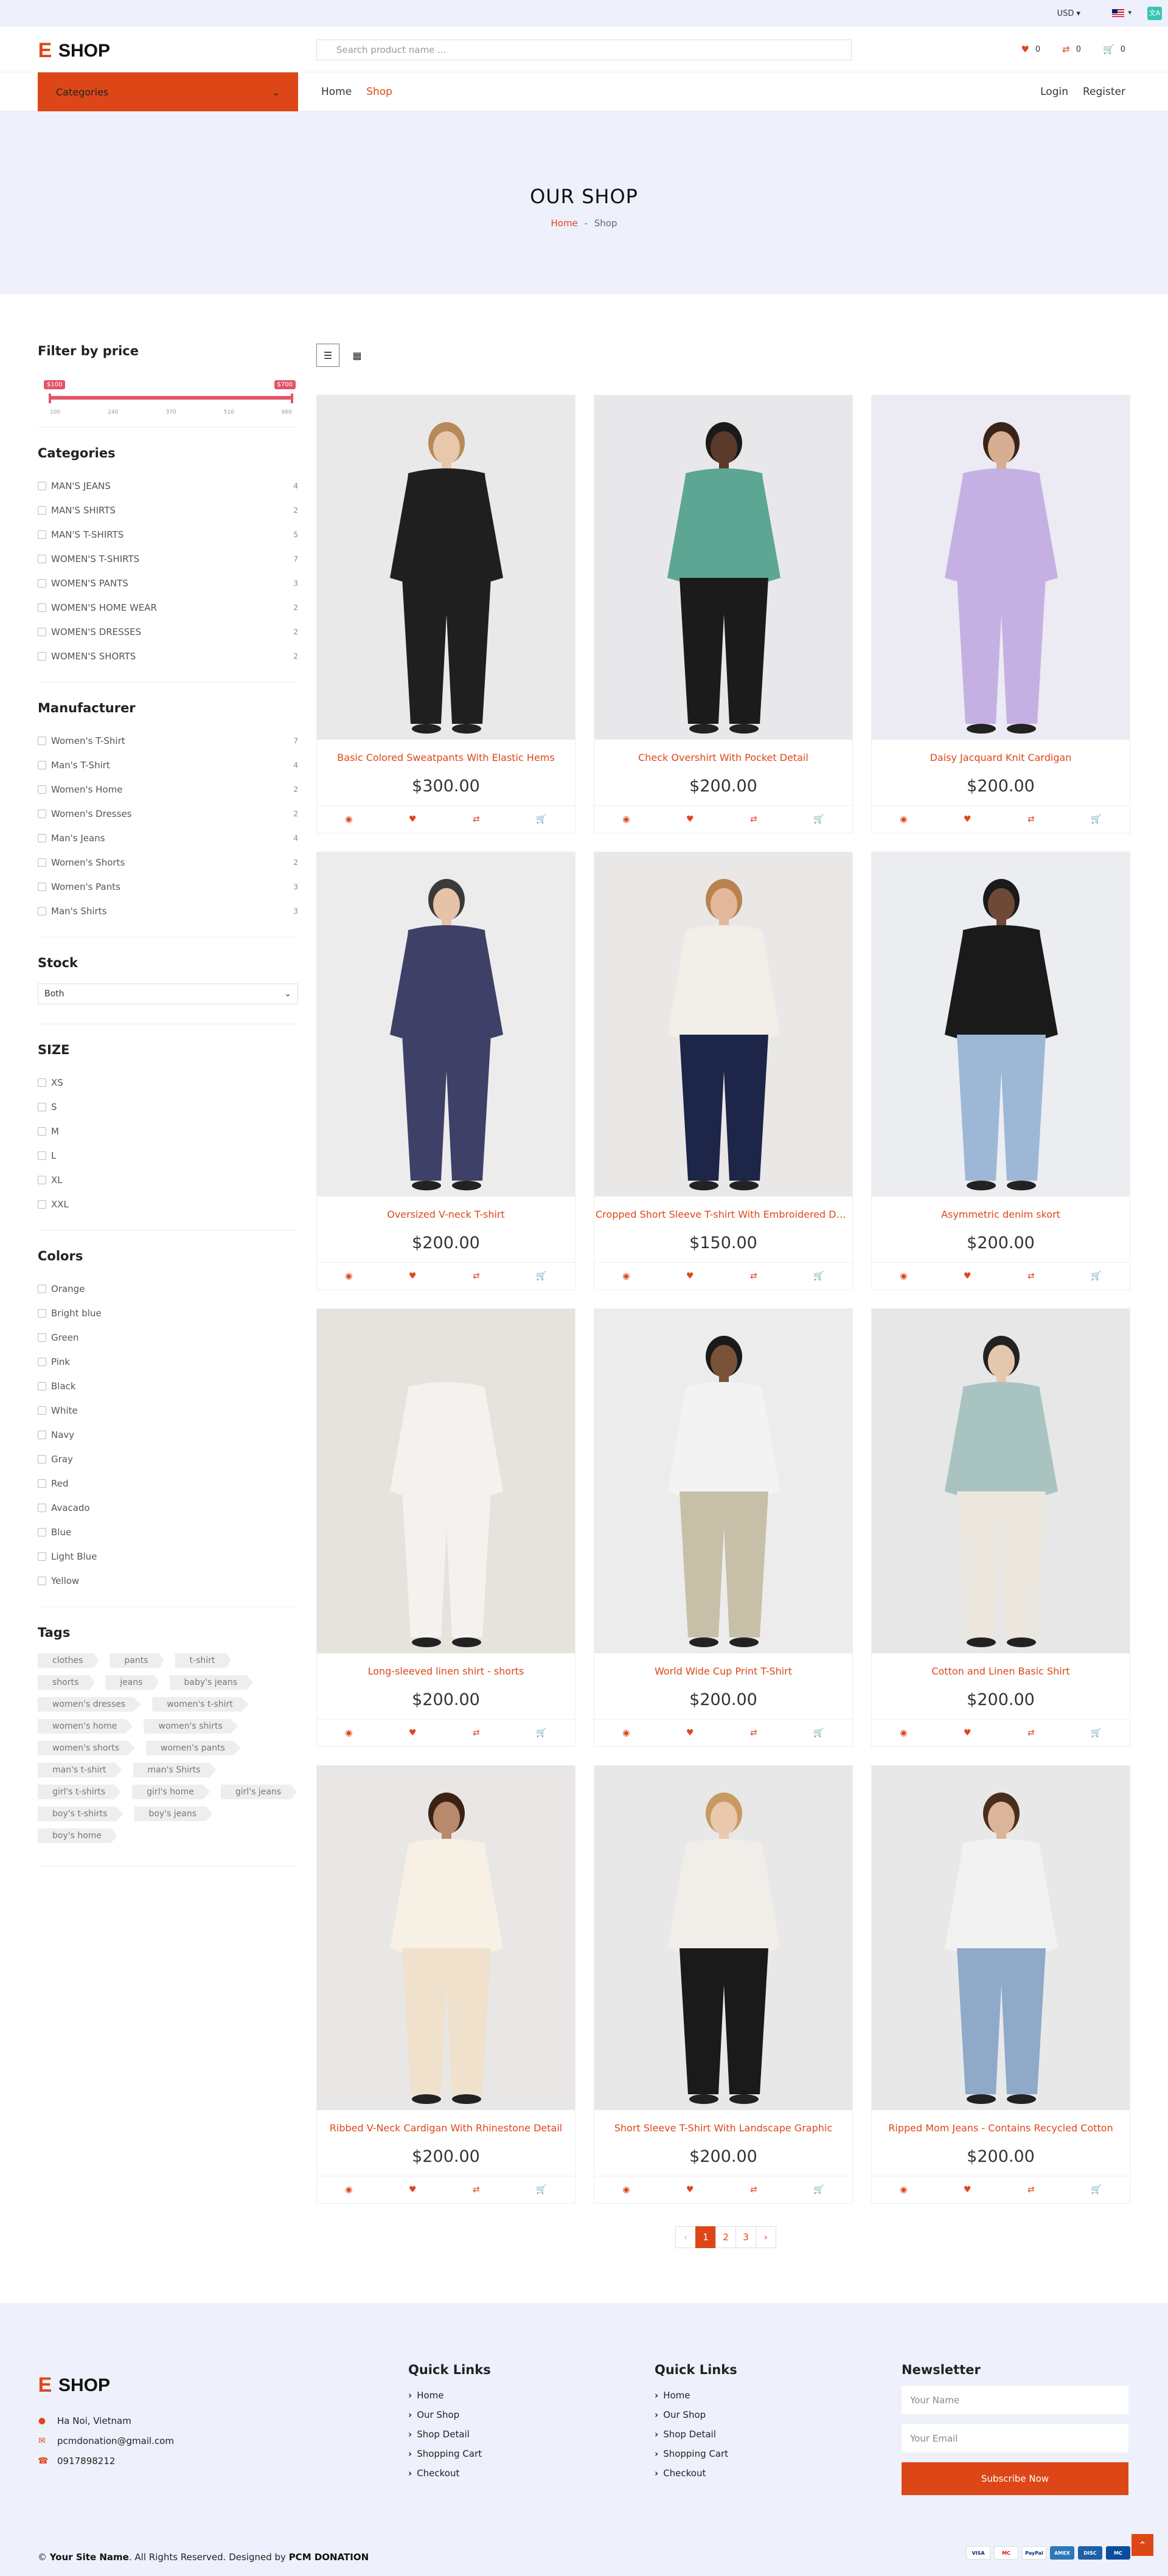 Image resolution: width=1168 pixels, height=2576 pixels. Describe the element at coordinates (170, 398) in the screenshot. I see `price-slider-track` at that location.